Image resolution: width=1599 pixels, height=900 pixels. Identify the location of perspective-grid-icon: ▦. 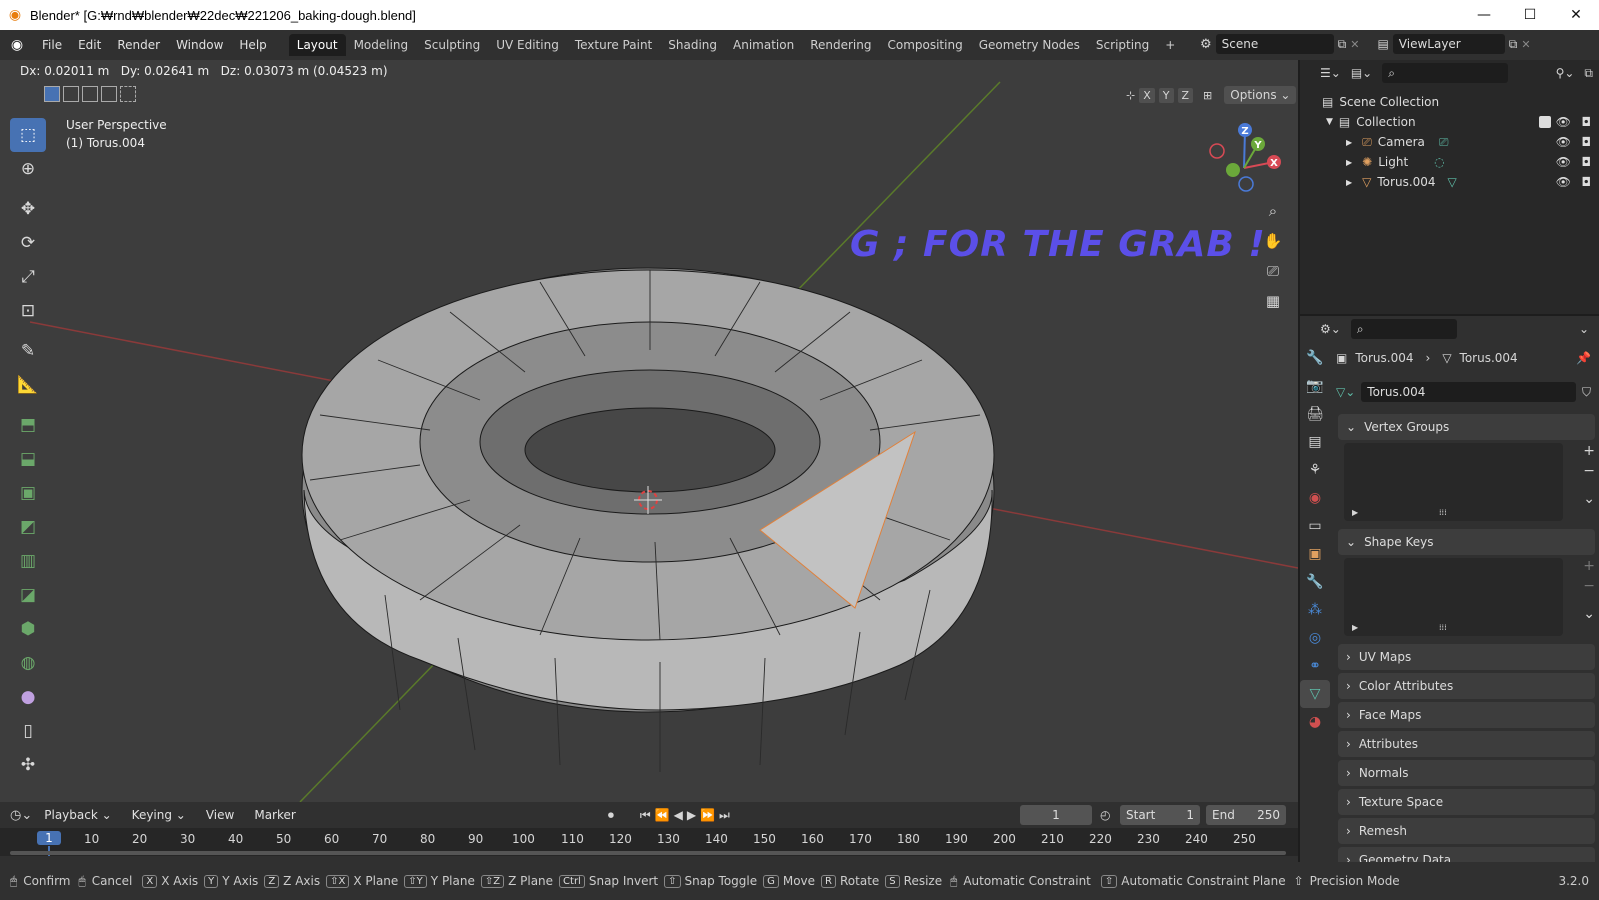
(1273, 301).